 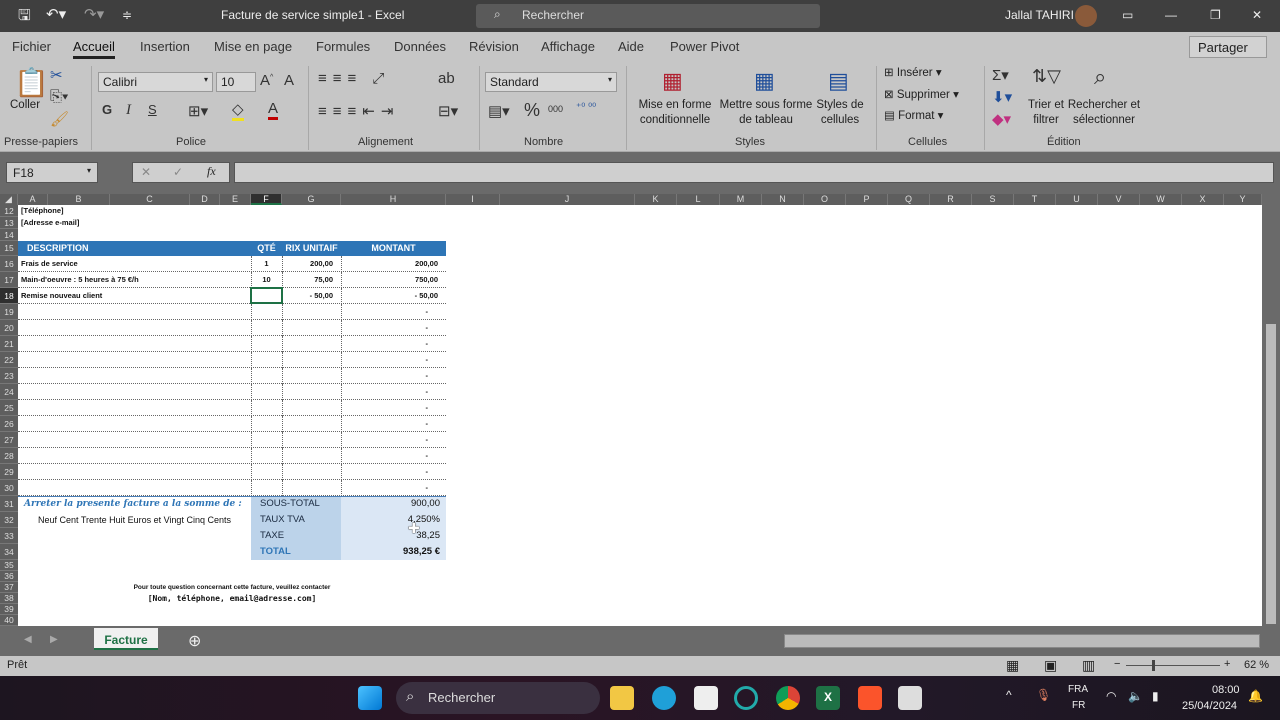 What do you see at coordinates (289, 80) in the screenshot?
I see `decrease-font-icon: A` at bounding box center [289, 80].